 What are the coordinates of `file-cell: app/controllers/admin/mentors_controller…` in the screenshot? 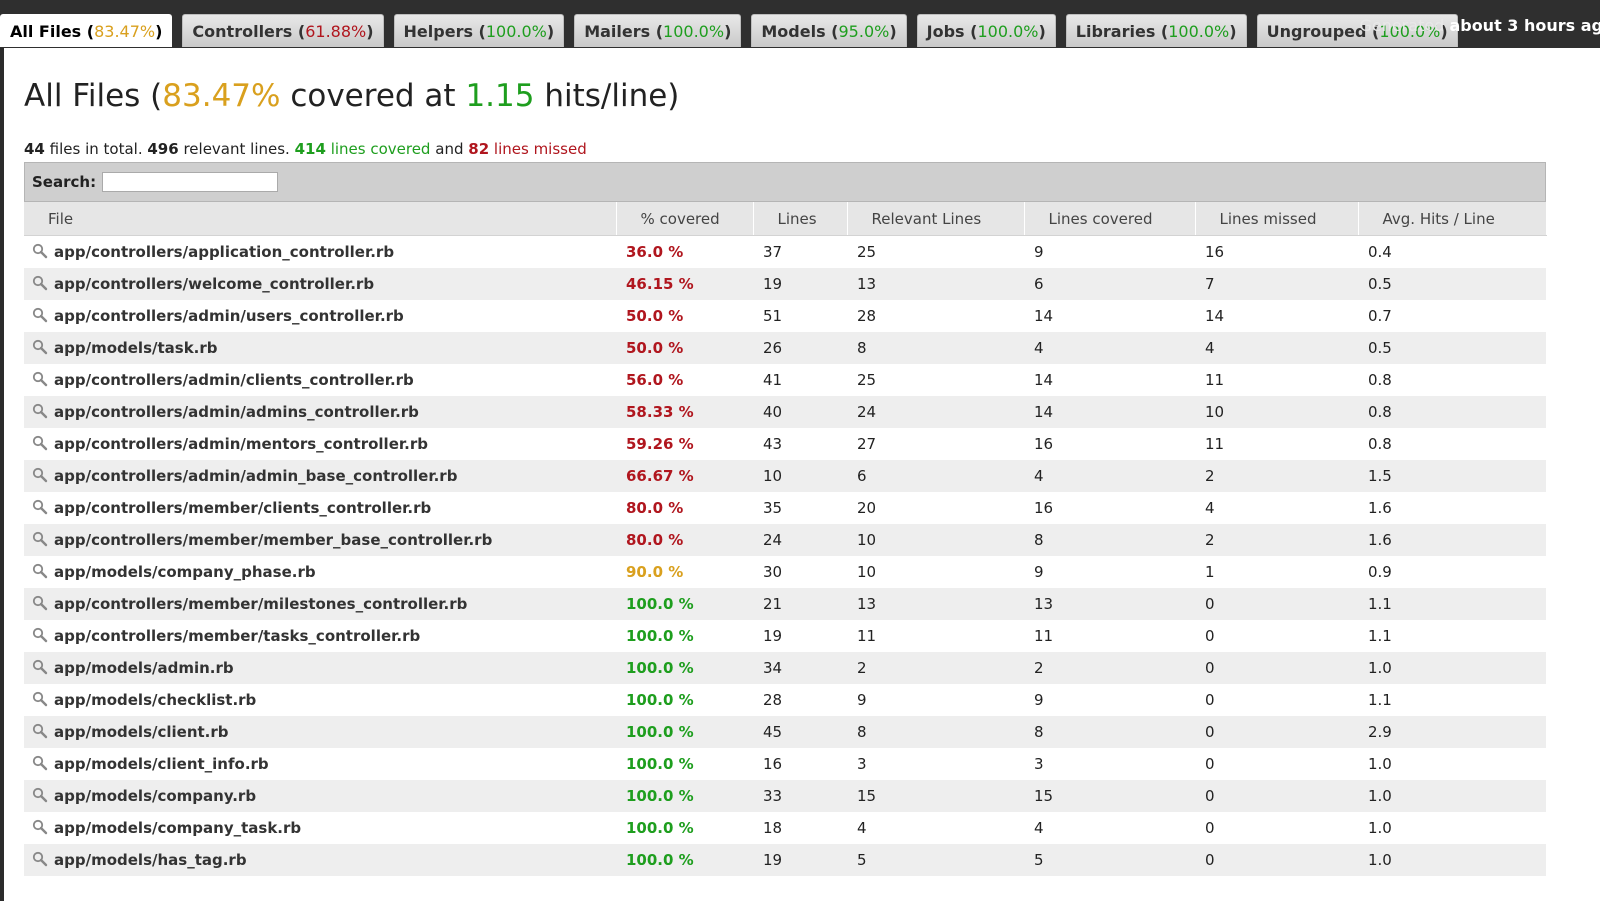 It's located at (320, 444).